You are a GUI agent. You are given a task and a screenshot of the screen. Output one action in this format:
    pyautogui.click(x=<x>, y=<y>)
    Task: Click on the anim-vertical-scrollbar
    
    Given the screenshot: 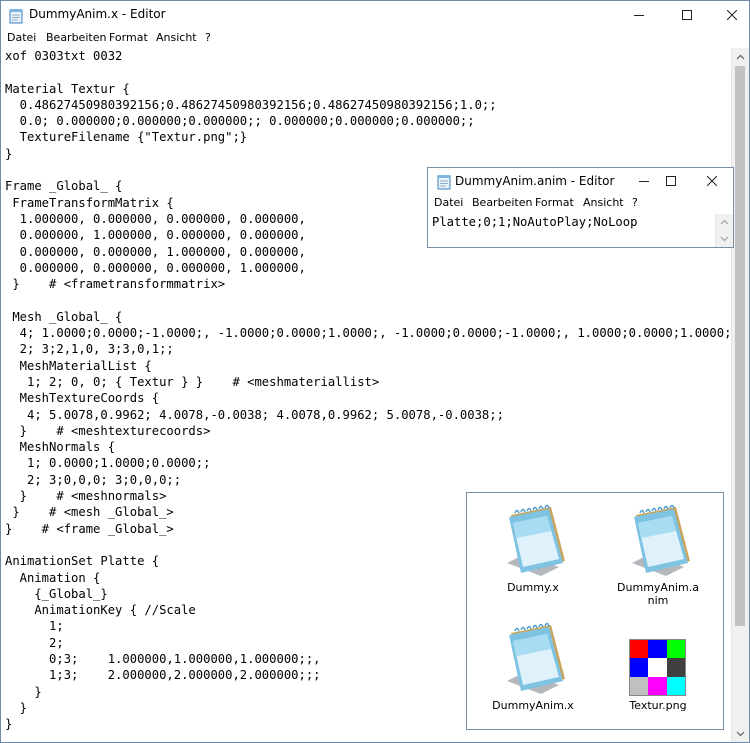 What is the action you would take?
    pyautogui.click(x=724, y=230)
    